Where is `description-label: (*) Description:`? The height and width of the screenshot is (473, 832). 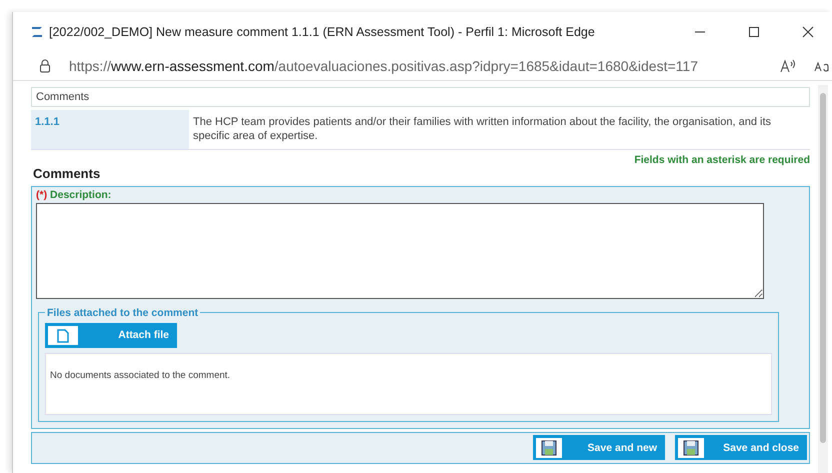
description-label: (*) Description: is located at coordinates (74, 194).